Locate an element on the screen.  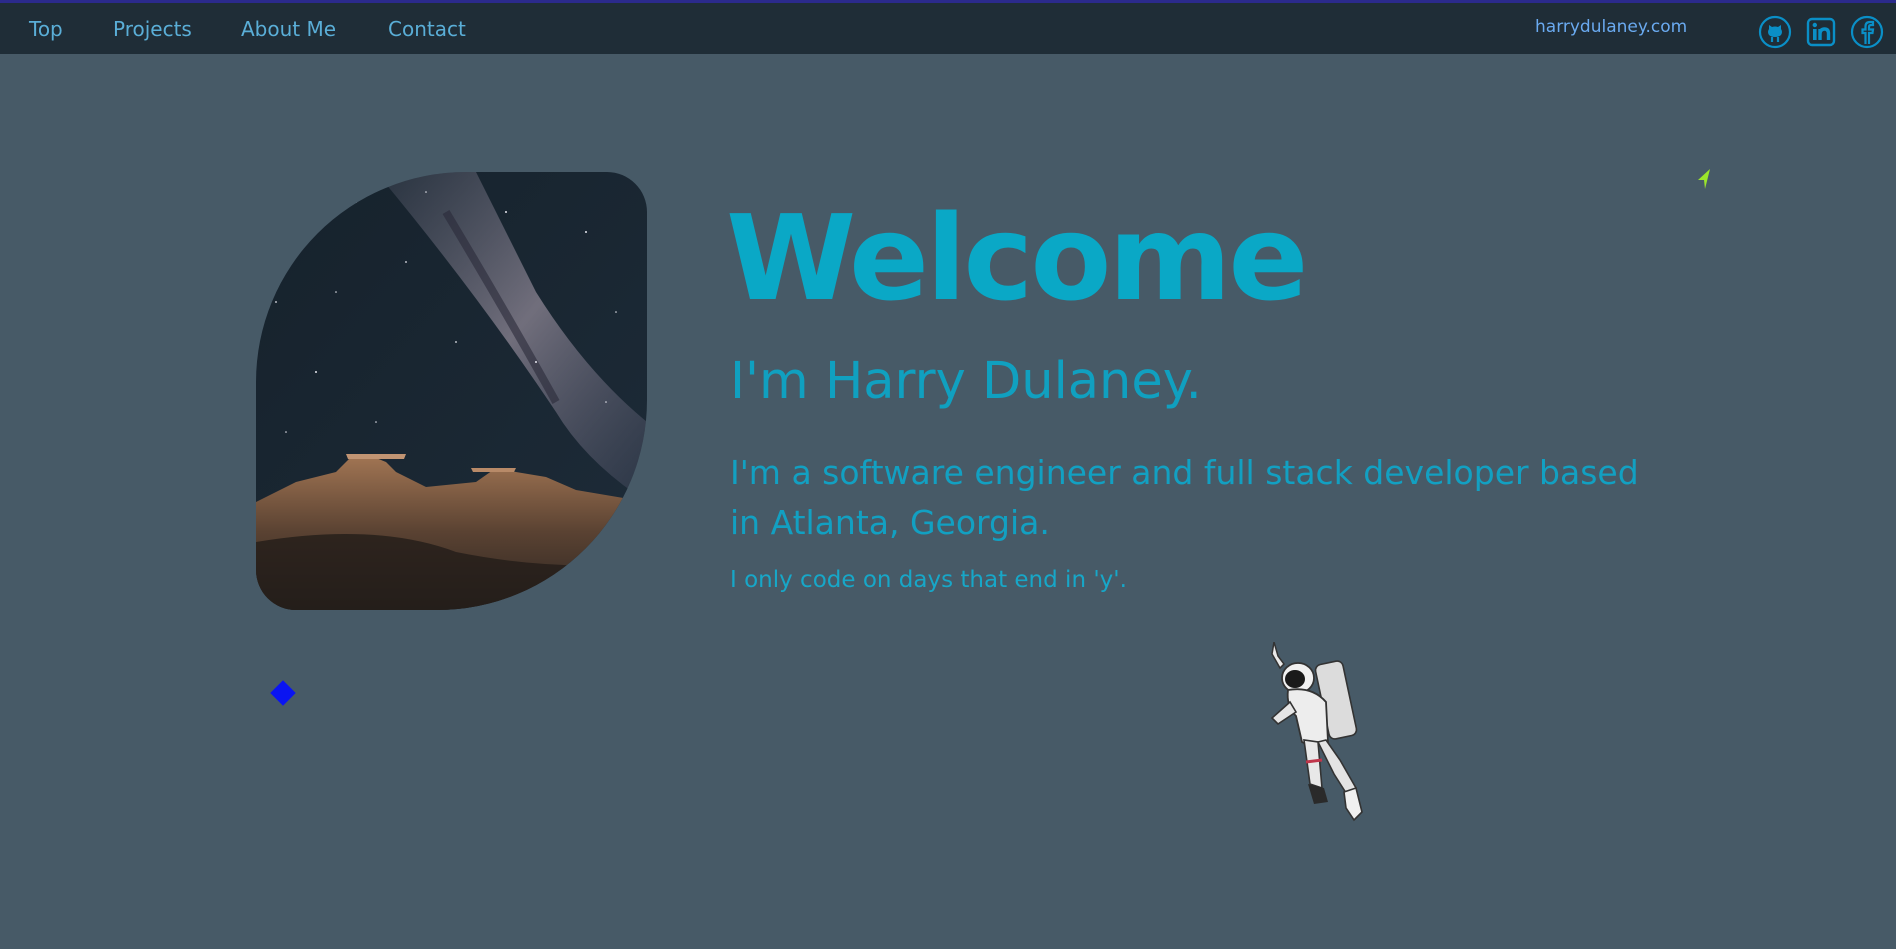
nav-link-about-me: About Me is located at coordinates (288, 29).